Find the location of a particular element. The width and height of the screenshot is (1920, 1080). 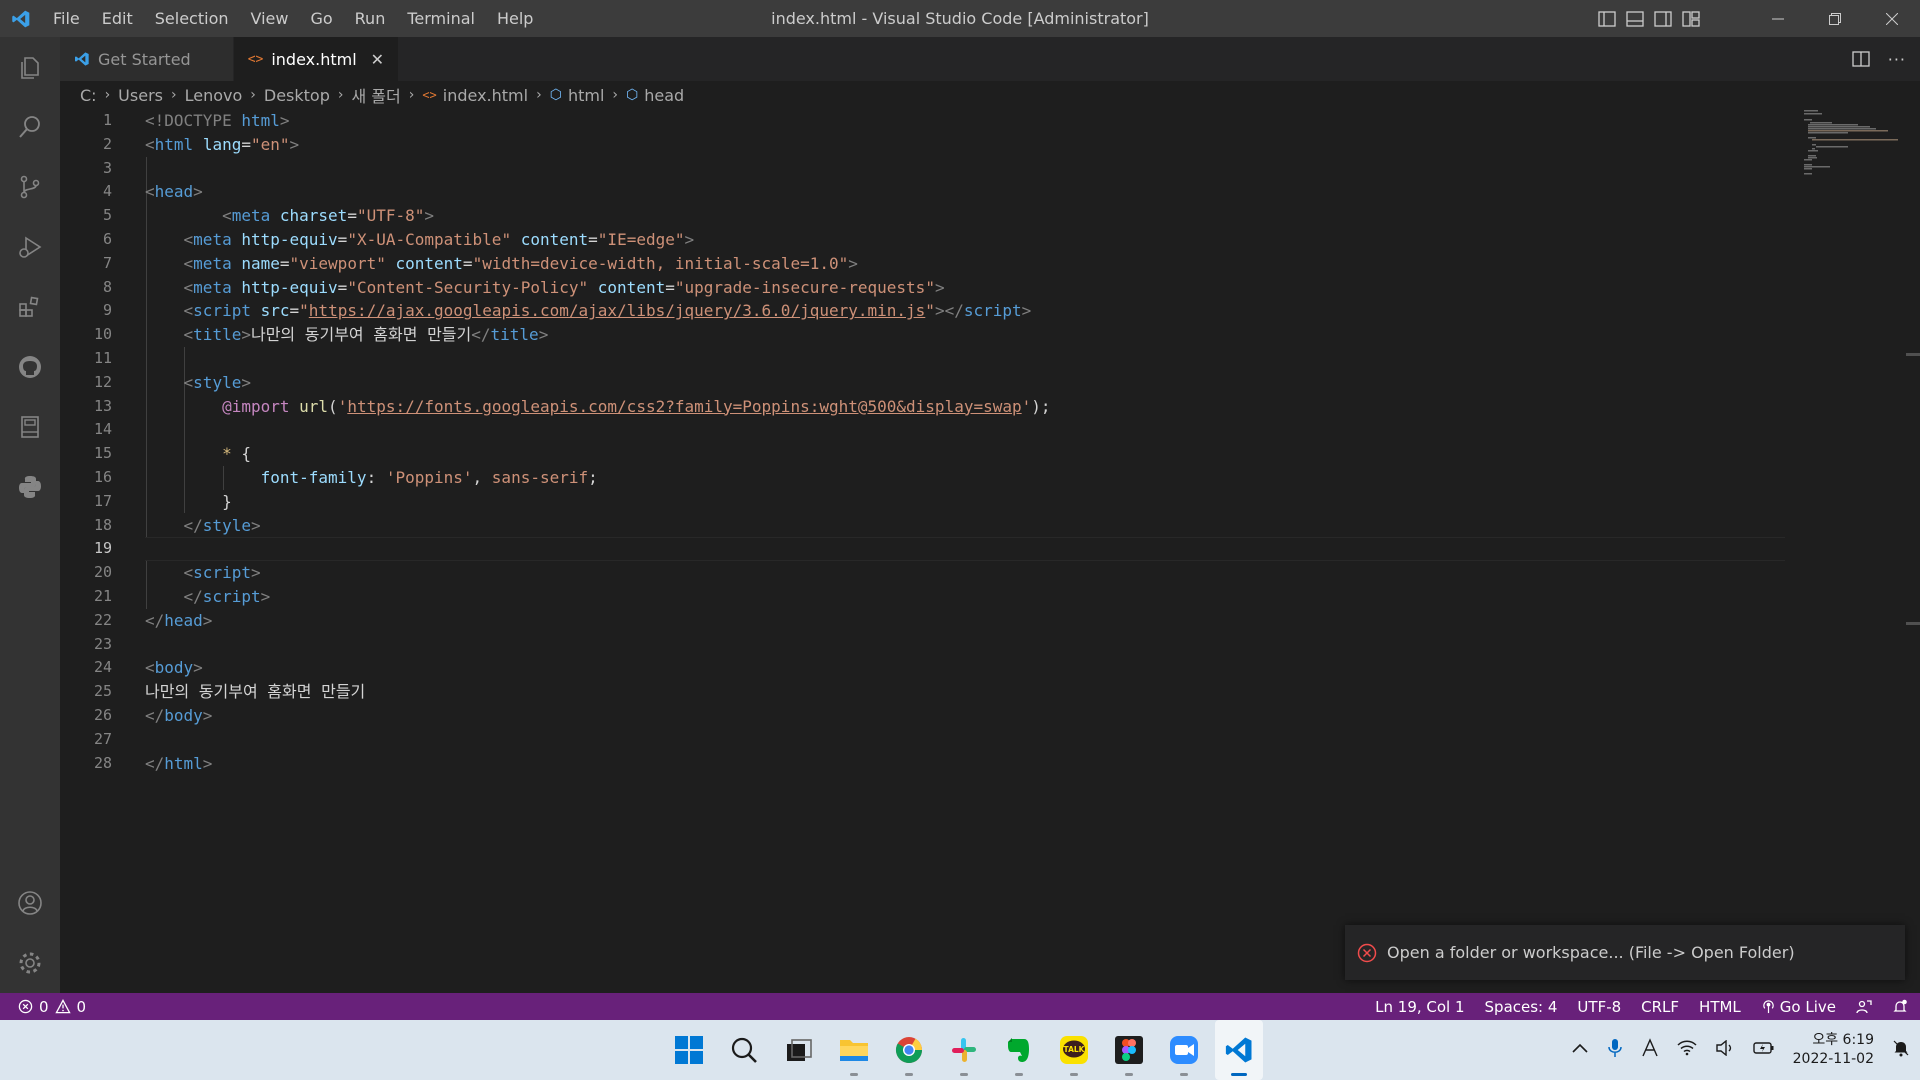

vscode-icon is located at coordinates (1239, 1050).